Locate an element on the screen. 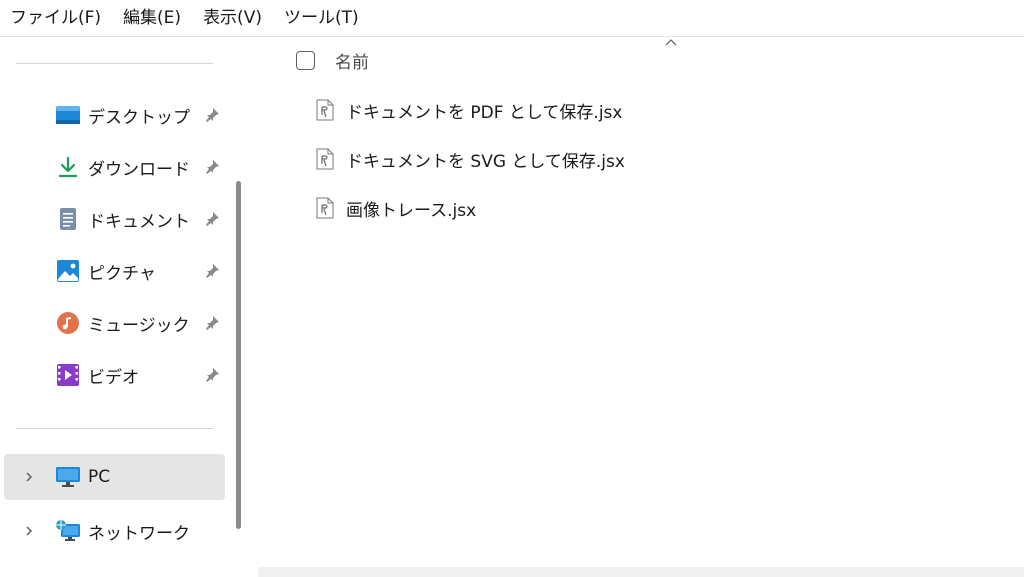 The height and width of the screenshot is (577, 1024). sidebar-item-desktop: デスクトップ is located at coordinates (114, 115).